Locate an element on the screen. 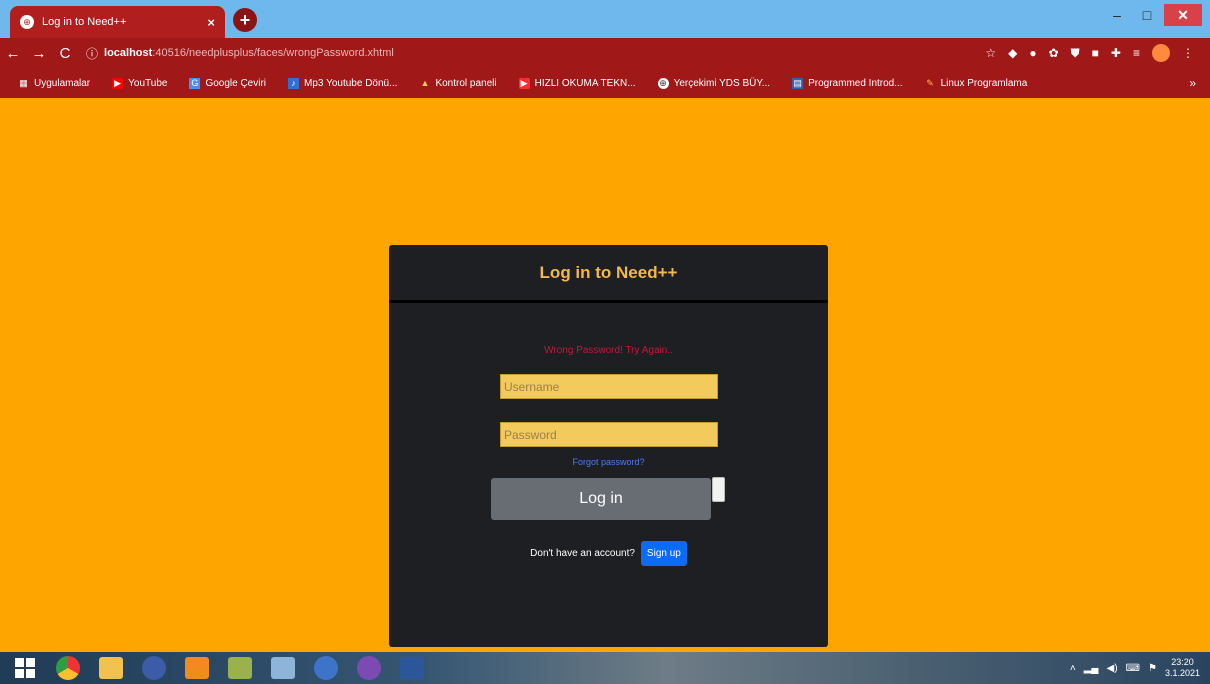  extension-cube-icon: ◆ is located at coordinates (1012, 53).